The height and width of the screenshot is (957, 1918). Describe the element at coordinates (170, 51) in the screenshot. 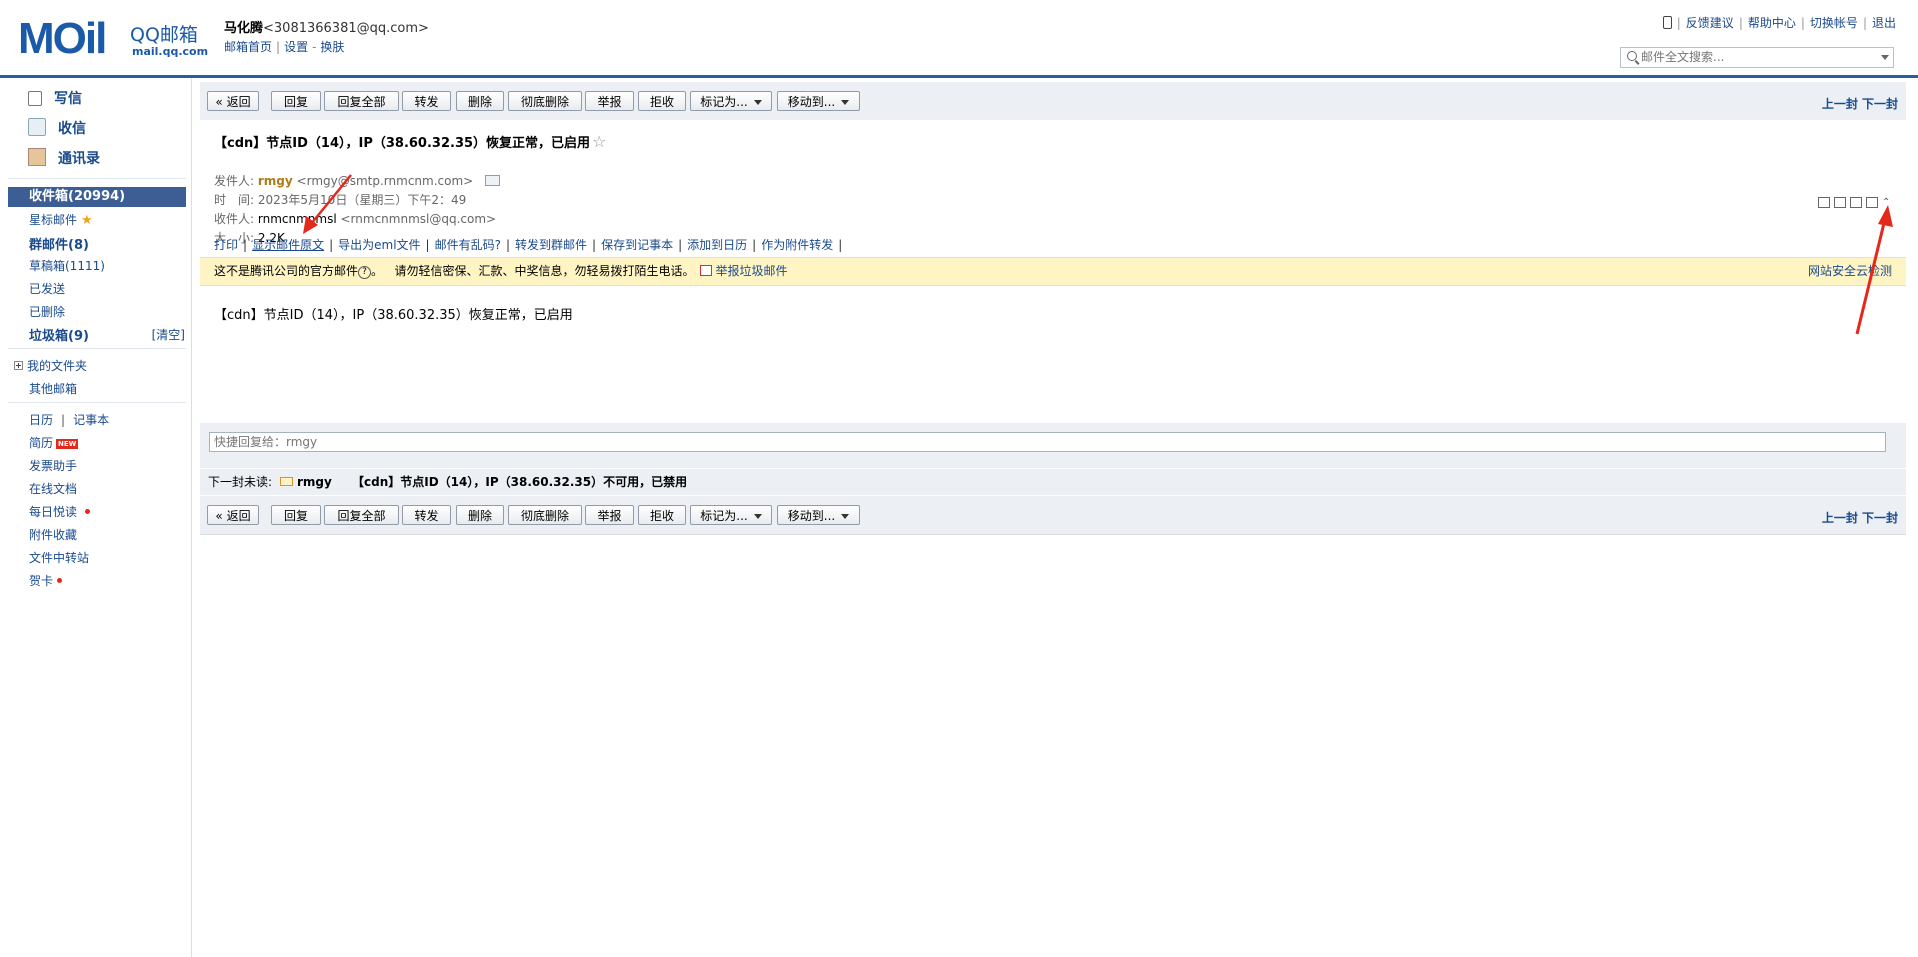

I see `logo-domain: mail.qq.com` at that location.